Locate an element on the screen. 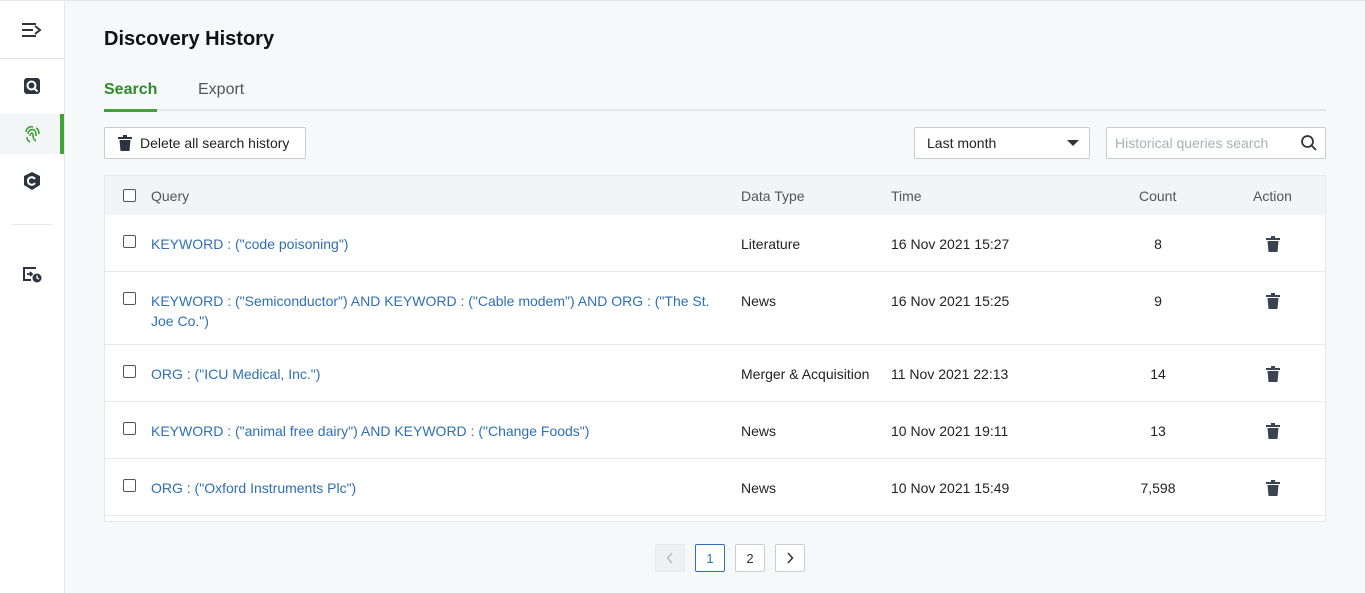 This screenshot has width=1365, height=593. sidebar-item-security is located at coordinates (32, 181).